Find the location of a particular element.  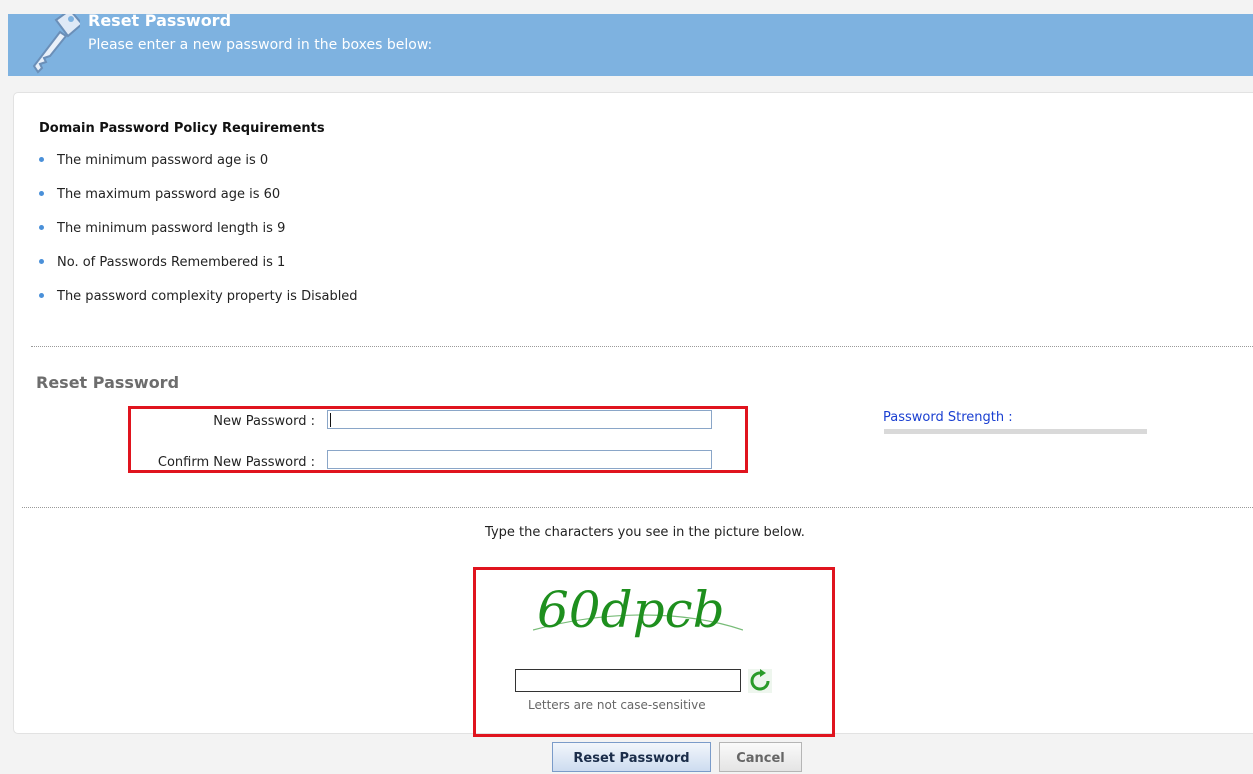

captcha-text: 60dpcb is located at coordinates (631, 610).